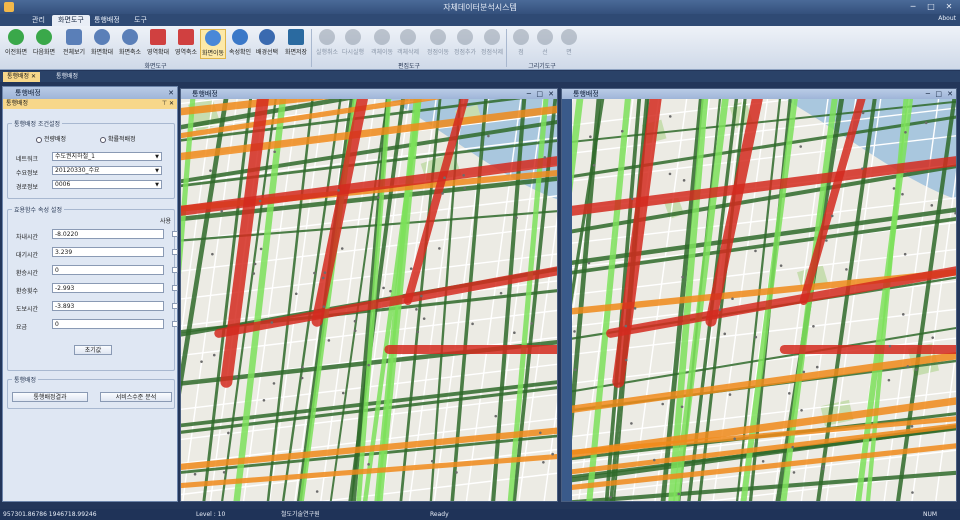  Describe the element at coordinates (28, 93) in the screenshot. I see `panel-title: 통행배정` at that location.